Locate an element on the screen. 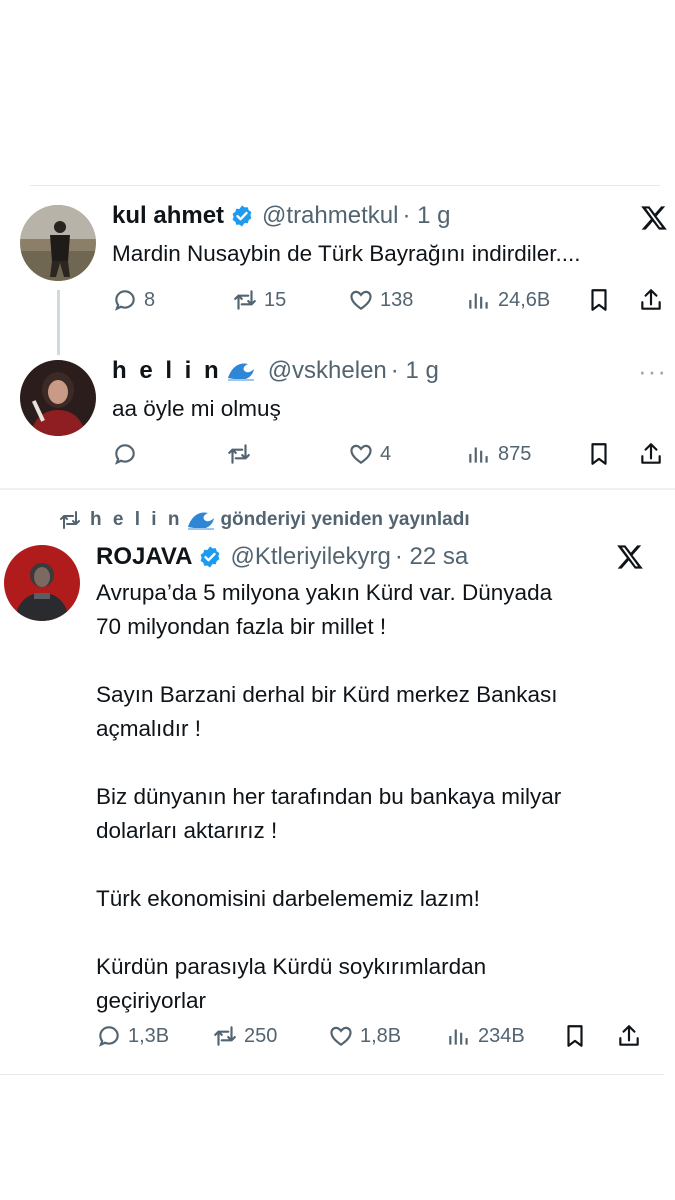  views-button: 875 is located at coordinates (498, 454).